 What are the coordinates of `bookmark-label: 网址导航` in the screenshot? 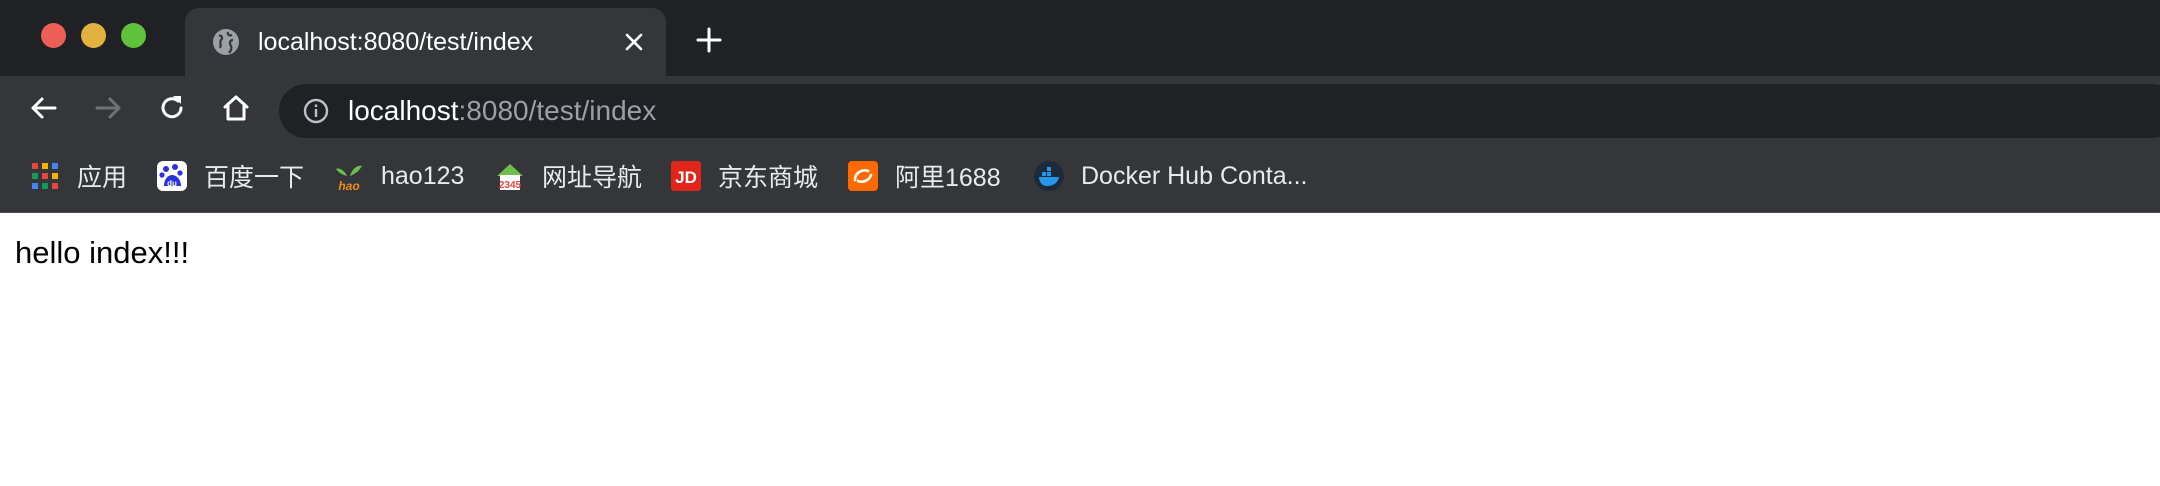 It's located at (592, 178).